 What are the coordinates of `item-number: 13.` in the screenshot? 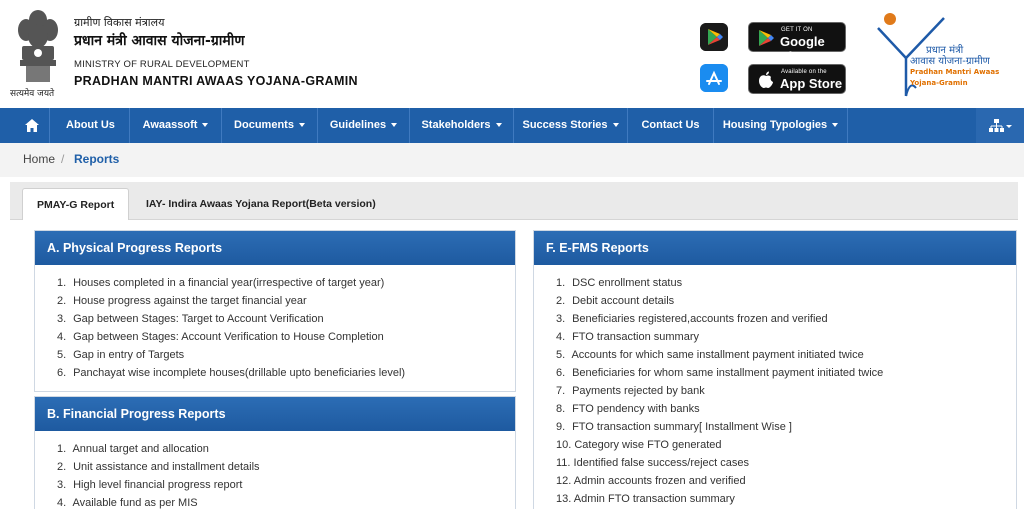 It's located at (564, 499).